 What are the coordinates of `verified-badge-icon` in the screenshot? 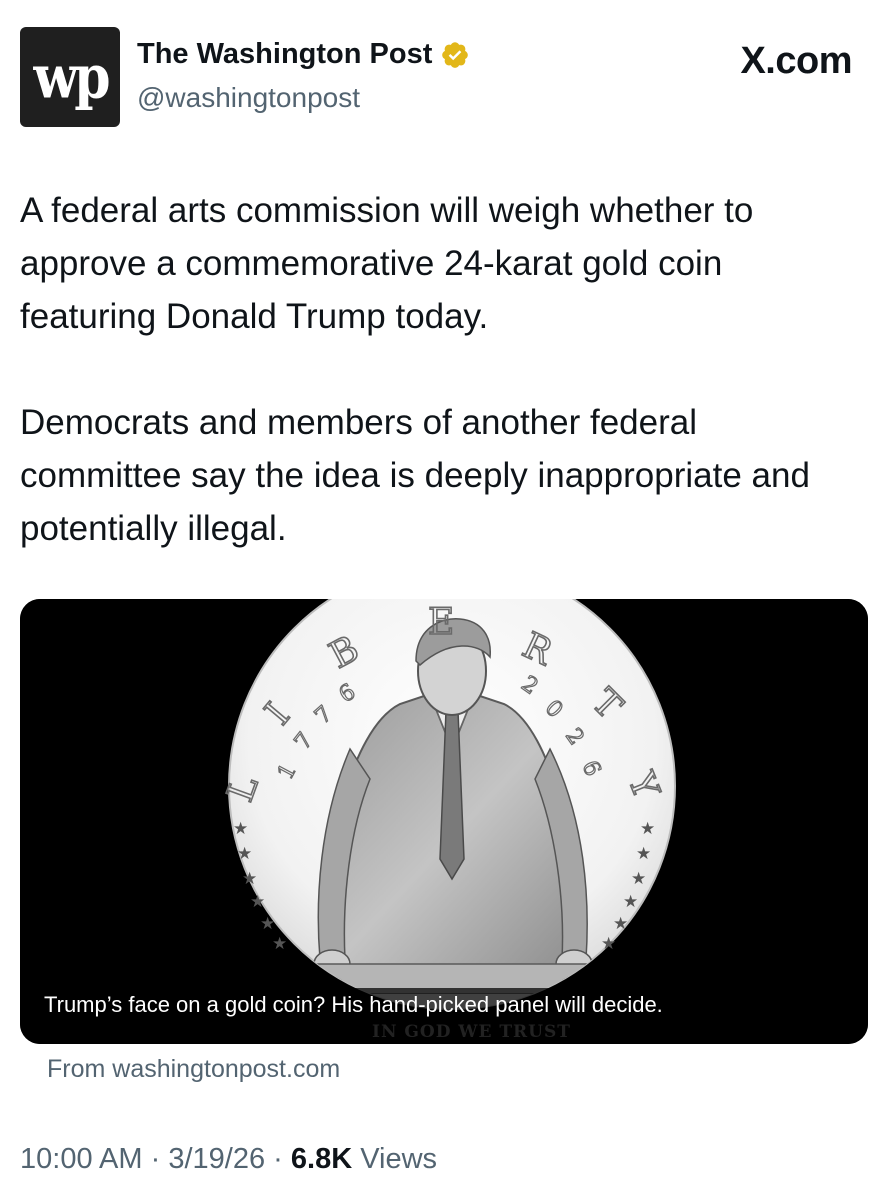 It's located at (455, 54).